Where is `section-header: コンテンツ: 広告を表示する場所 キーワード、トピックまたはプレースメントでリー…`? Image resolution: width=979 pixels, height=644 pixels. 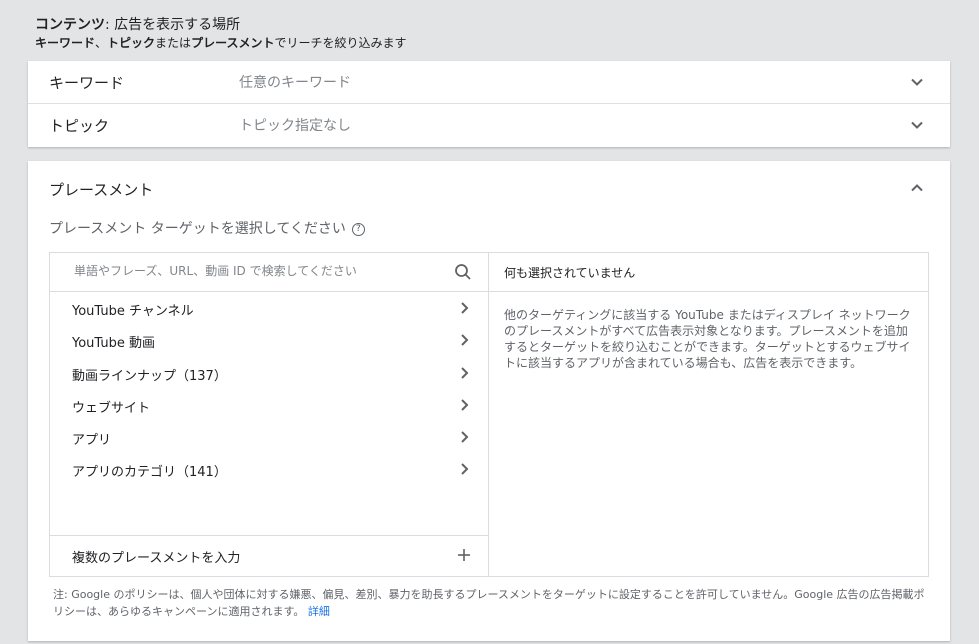 section-header: コンテンツ: 広告を表示する場所 キーワード、トピックまたはプレースメントでリー… is located at coordinates (220, 34).